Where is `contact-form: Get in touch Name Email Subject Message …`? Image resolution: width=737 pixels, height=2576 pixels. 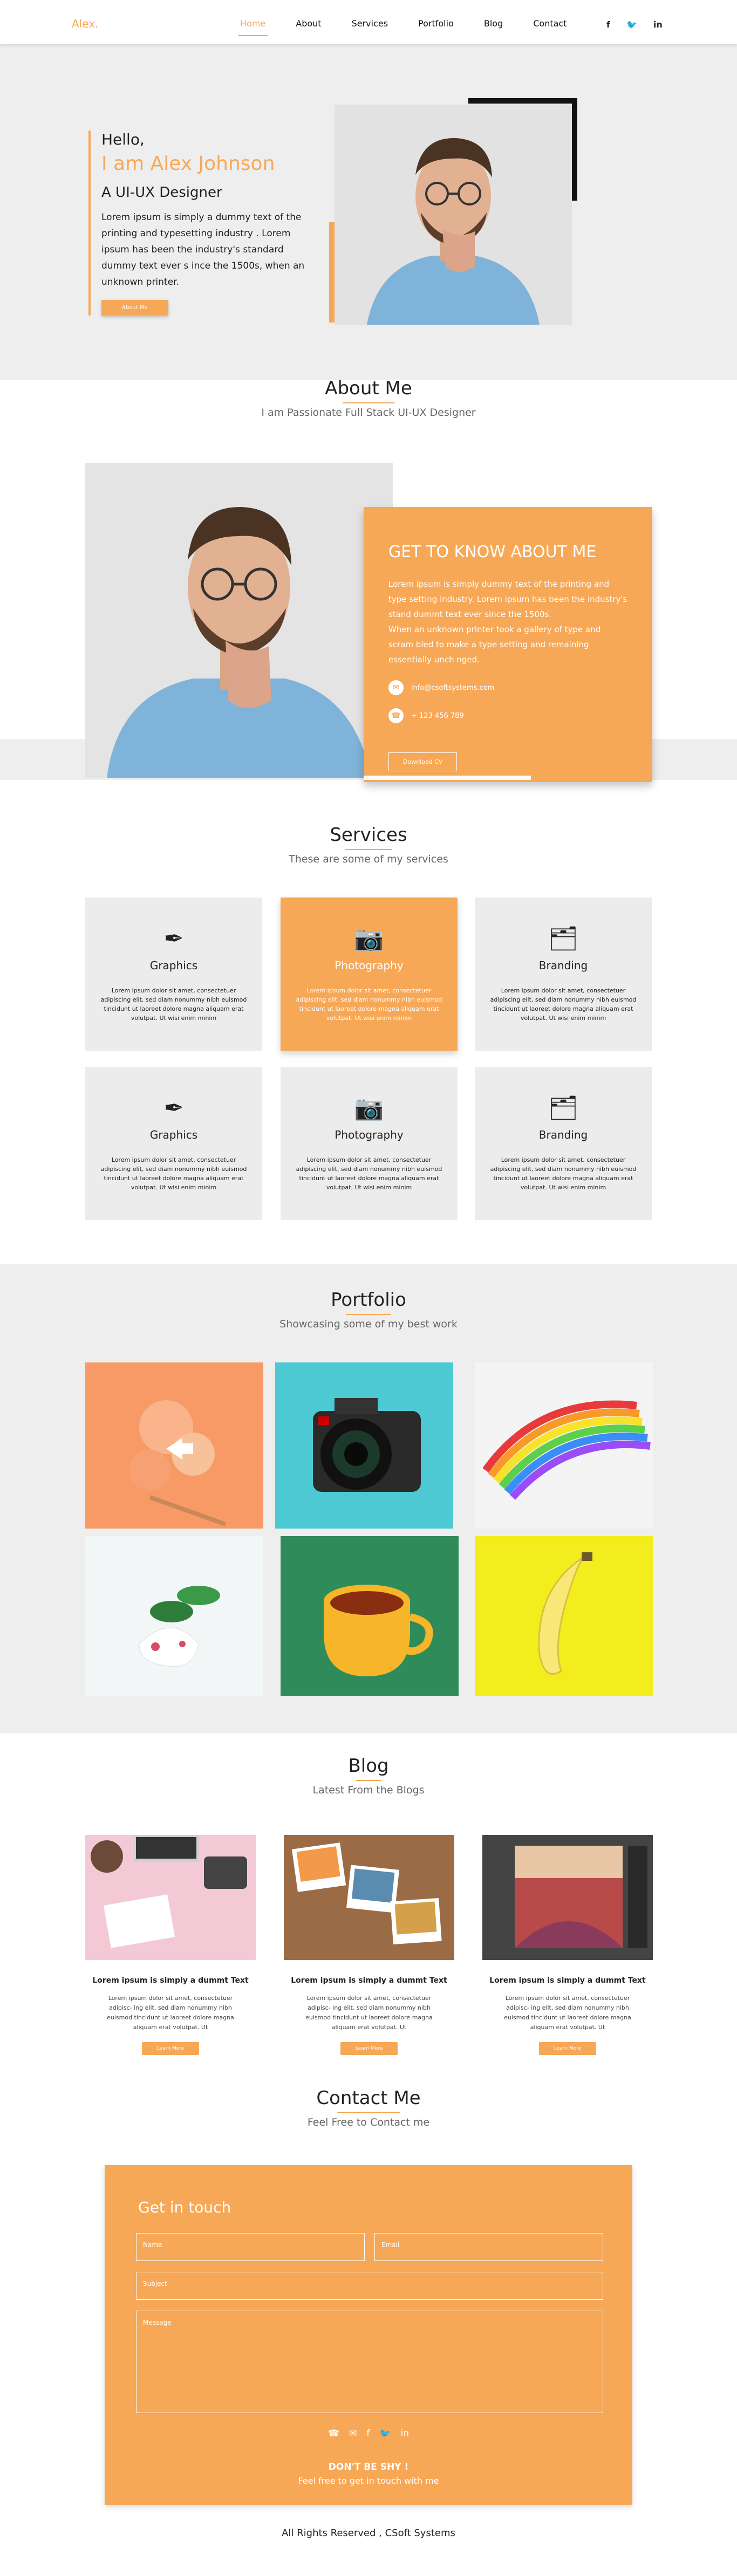 contact-form: Get in touch Name Email Subject Message … is located at coordinates (368, 2335).